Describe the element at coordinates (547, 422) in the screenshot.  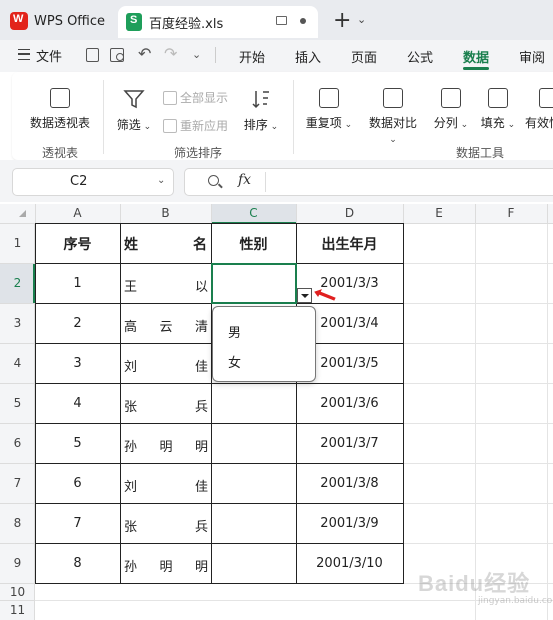
I see `gridline` at that location.